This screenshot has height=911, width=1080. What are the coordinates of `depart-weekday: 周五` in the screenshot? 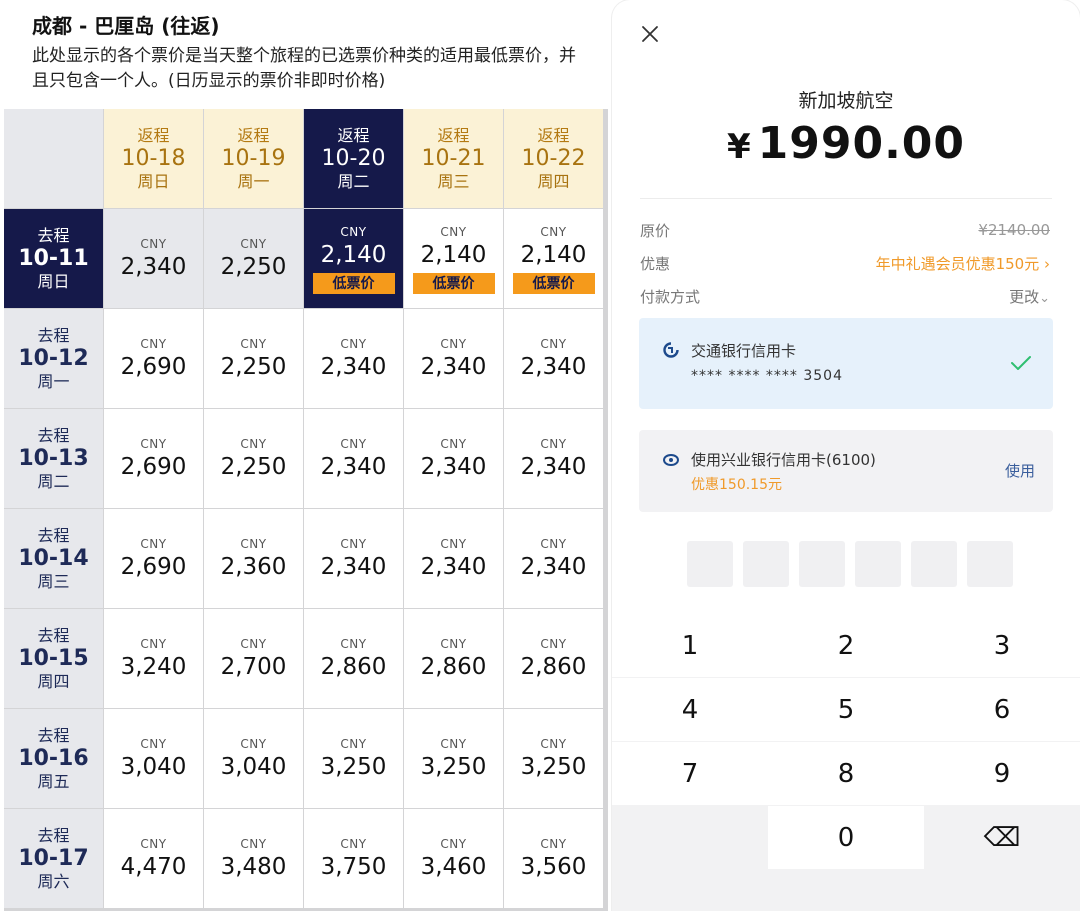 It's located at (53, 781).